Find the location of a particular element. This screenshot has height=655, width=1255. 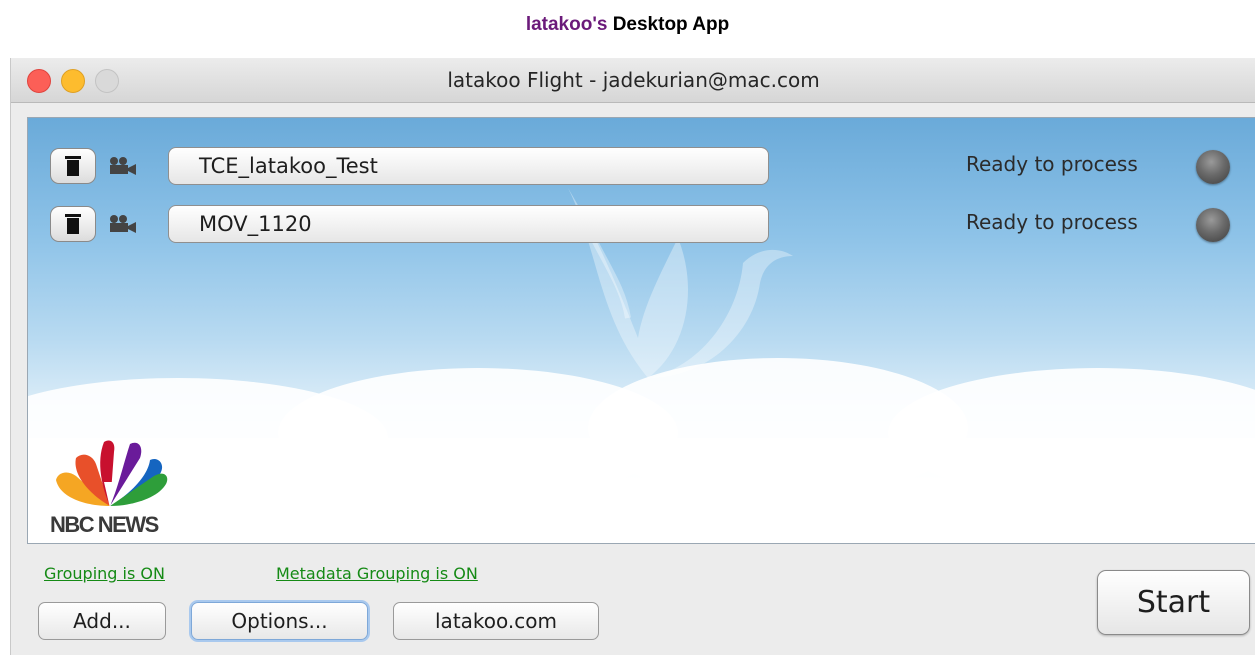

file-name-field: MOV_1120 is located at coordinates (468, 224).